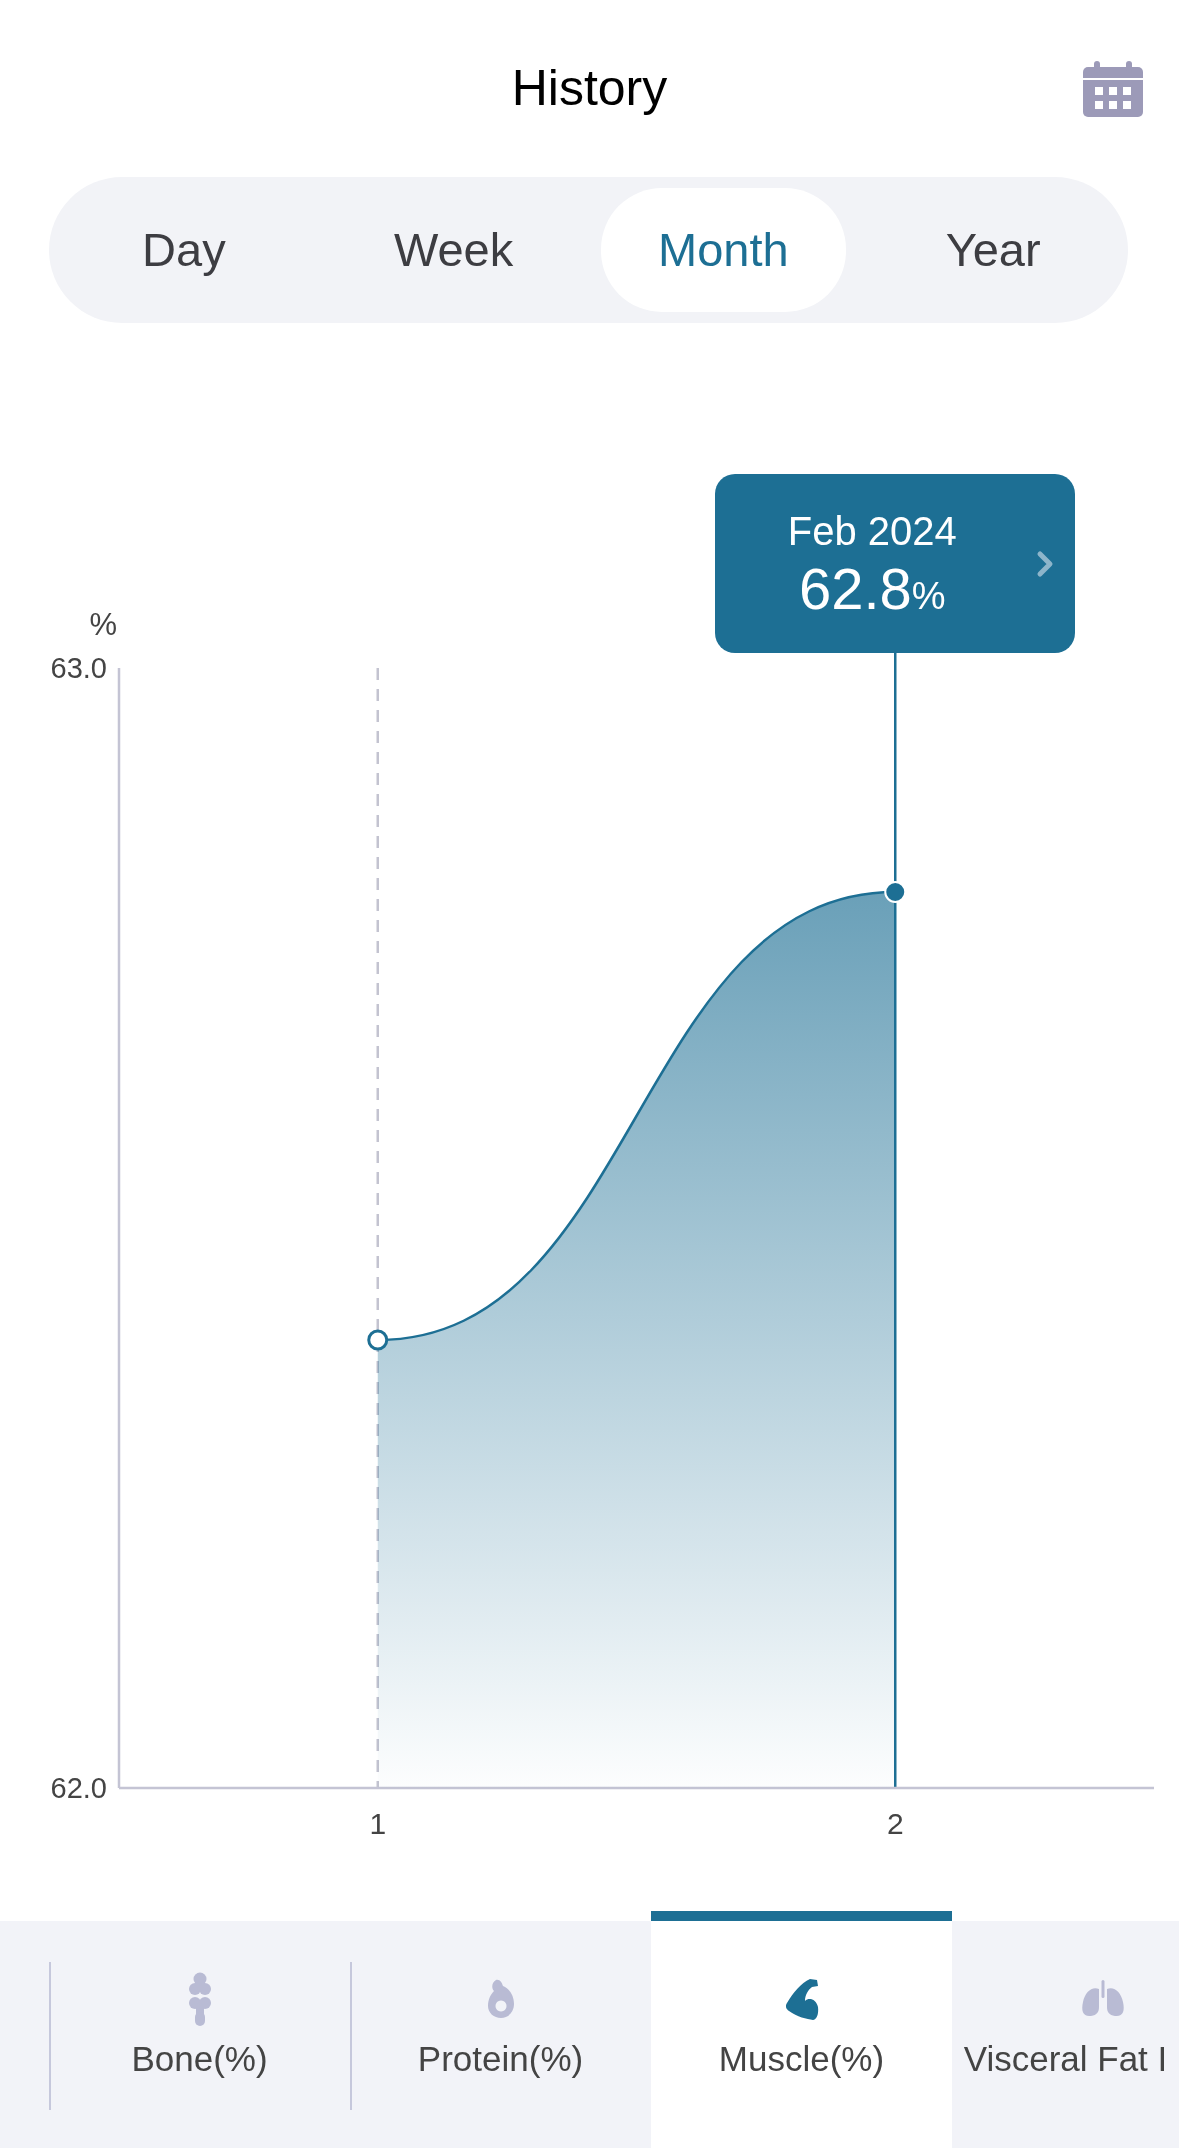  What do you see at coordinates (589, 88) in the screenshot?
I see `page-title: History` at bounding box center [589, 88].